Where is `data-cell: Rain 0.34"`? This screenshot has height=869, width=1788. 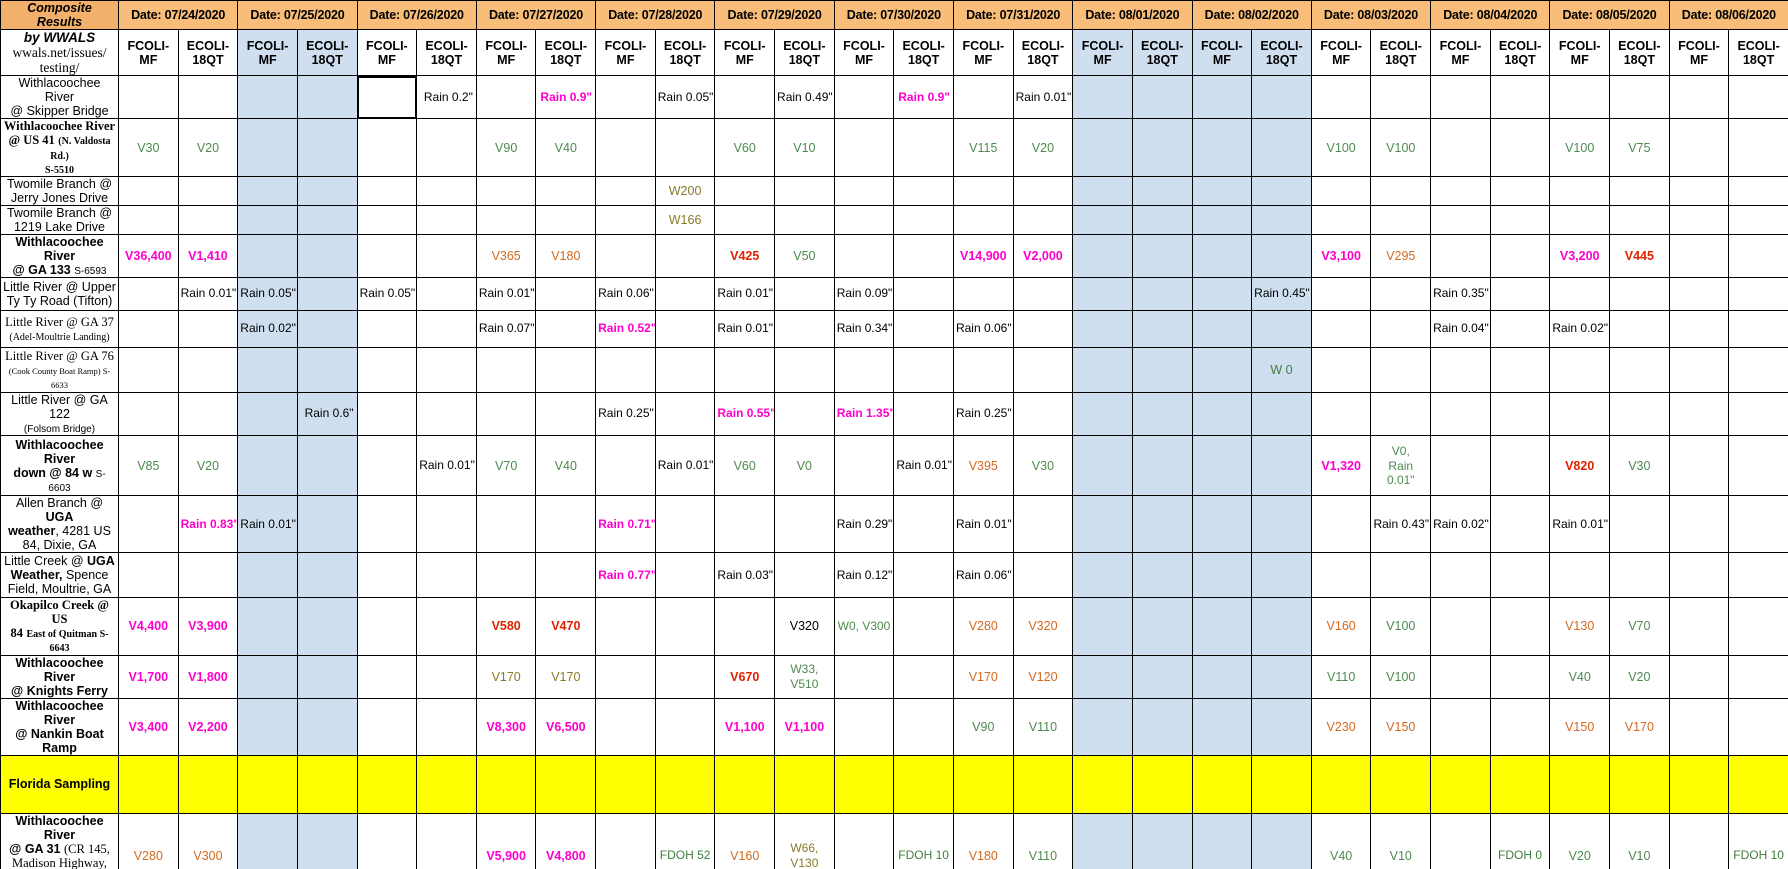
data-cell: Rain 0.34" is located at coordinates (864, 329).